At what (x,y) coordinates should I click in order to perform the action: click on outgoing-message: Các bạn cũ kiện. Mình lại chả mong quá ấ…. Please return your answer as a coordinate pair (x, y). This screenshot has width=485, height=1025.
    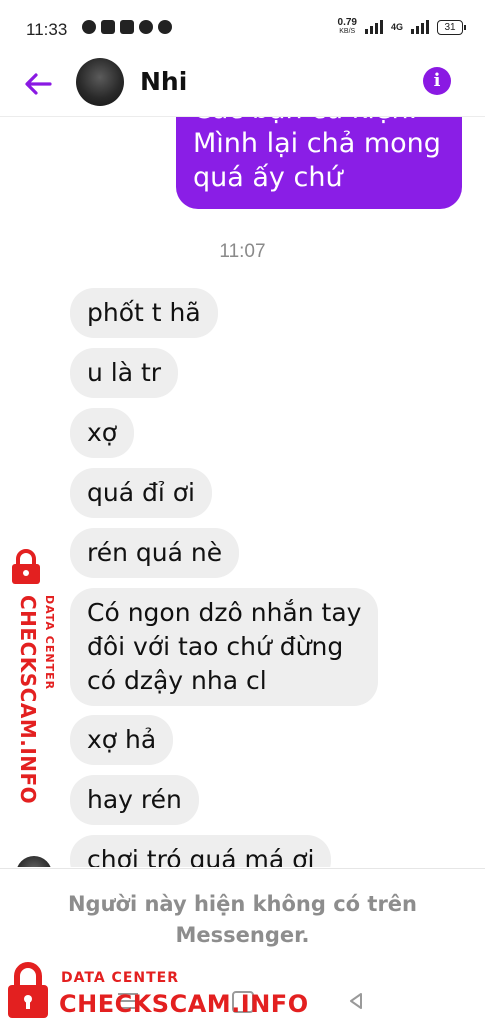
    Looking at the image, I should click on (319, 163).